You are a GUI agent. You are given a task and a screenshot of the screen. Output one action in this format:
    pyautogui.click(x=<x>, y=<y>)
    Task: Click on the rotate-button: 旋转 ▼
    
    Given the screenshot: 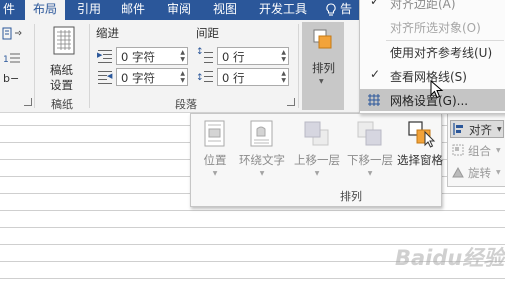 What is the action you would take?
    pyautogui.click(x=478, y=173)
    